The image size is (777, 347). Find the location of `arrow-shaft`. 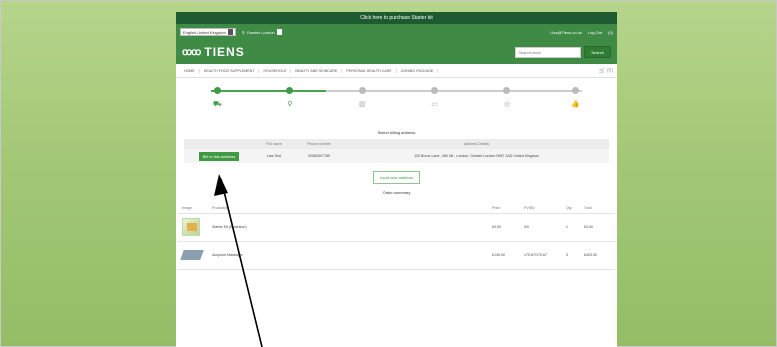

arrow-shaft is located at coordinates (241, 262).